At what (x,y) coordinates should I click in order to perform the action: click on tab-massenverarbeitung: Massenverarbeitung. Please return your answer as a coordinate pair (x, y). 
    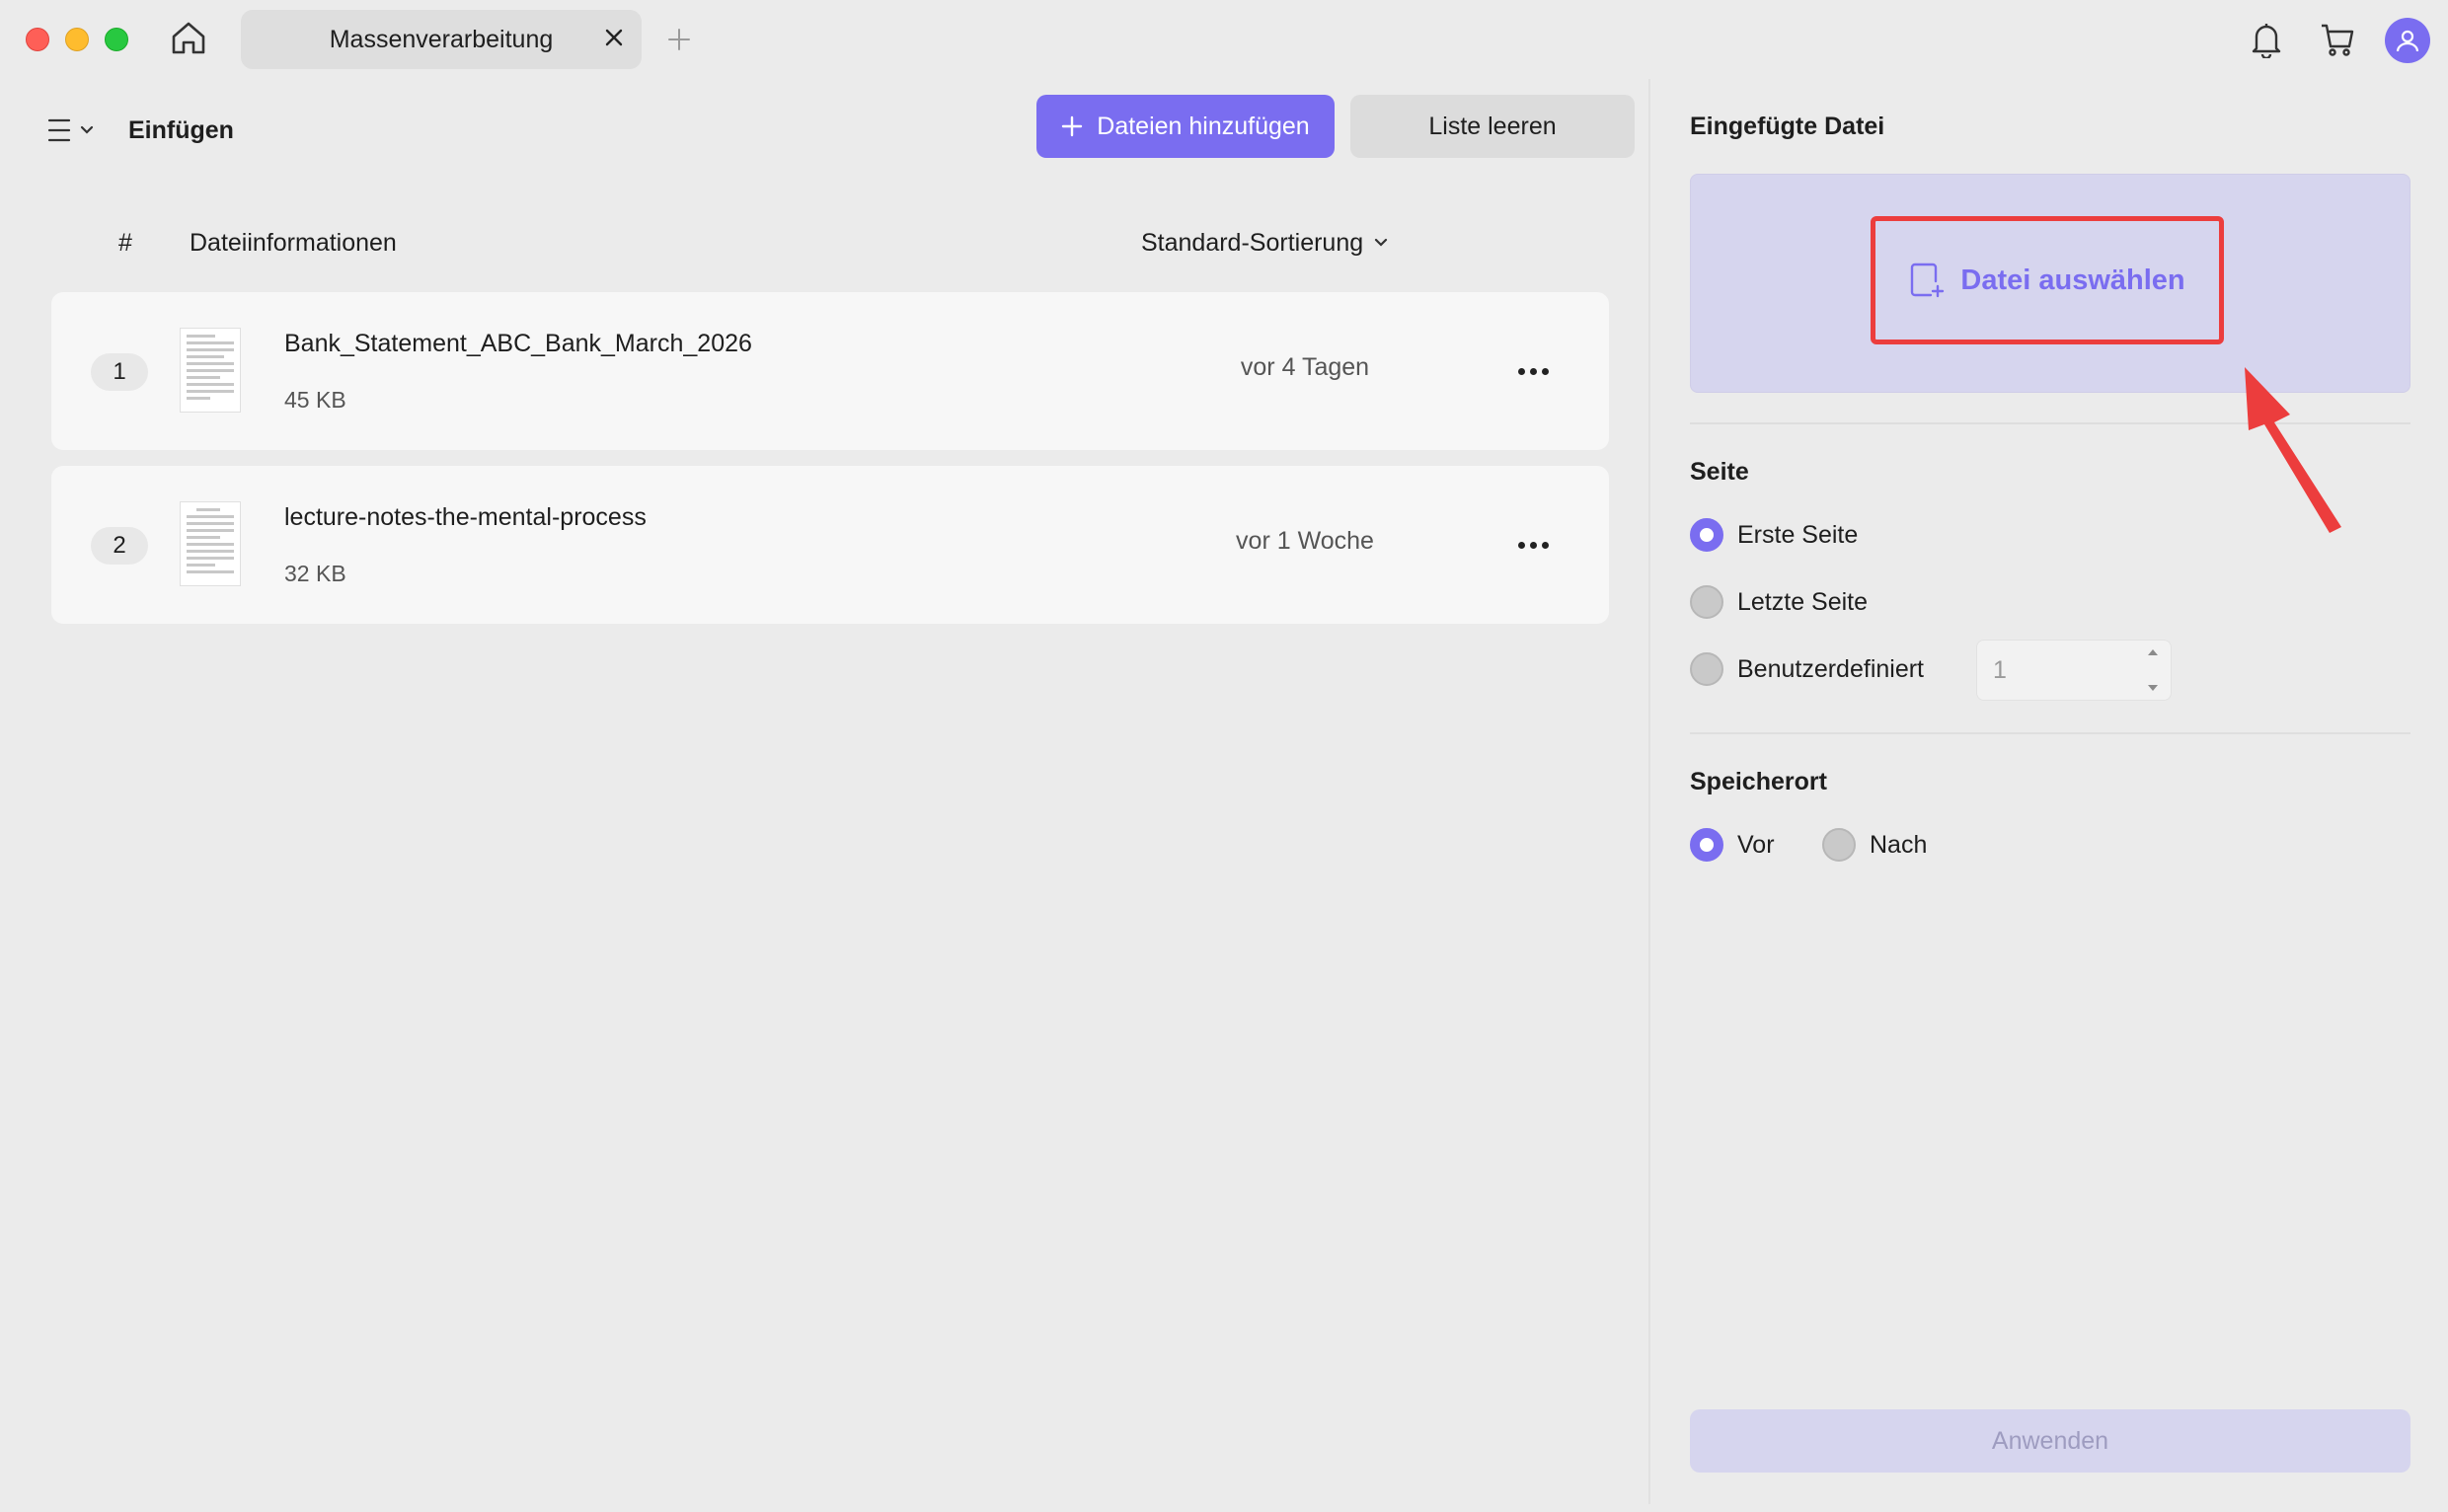
    Looking at the image, I should click on (441, 39).